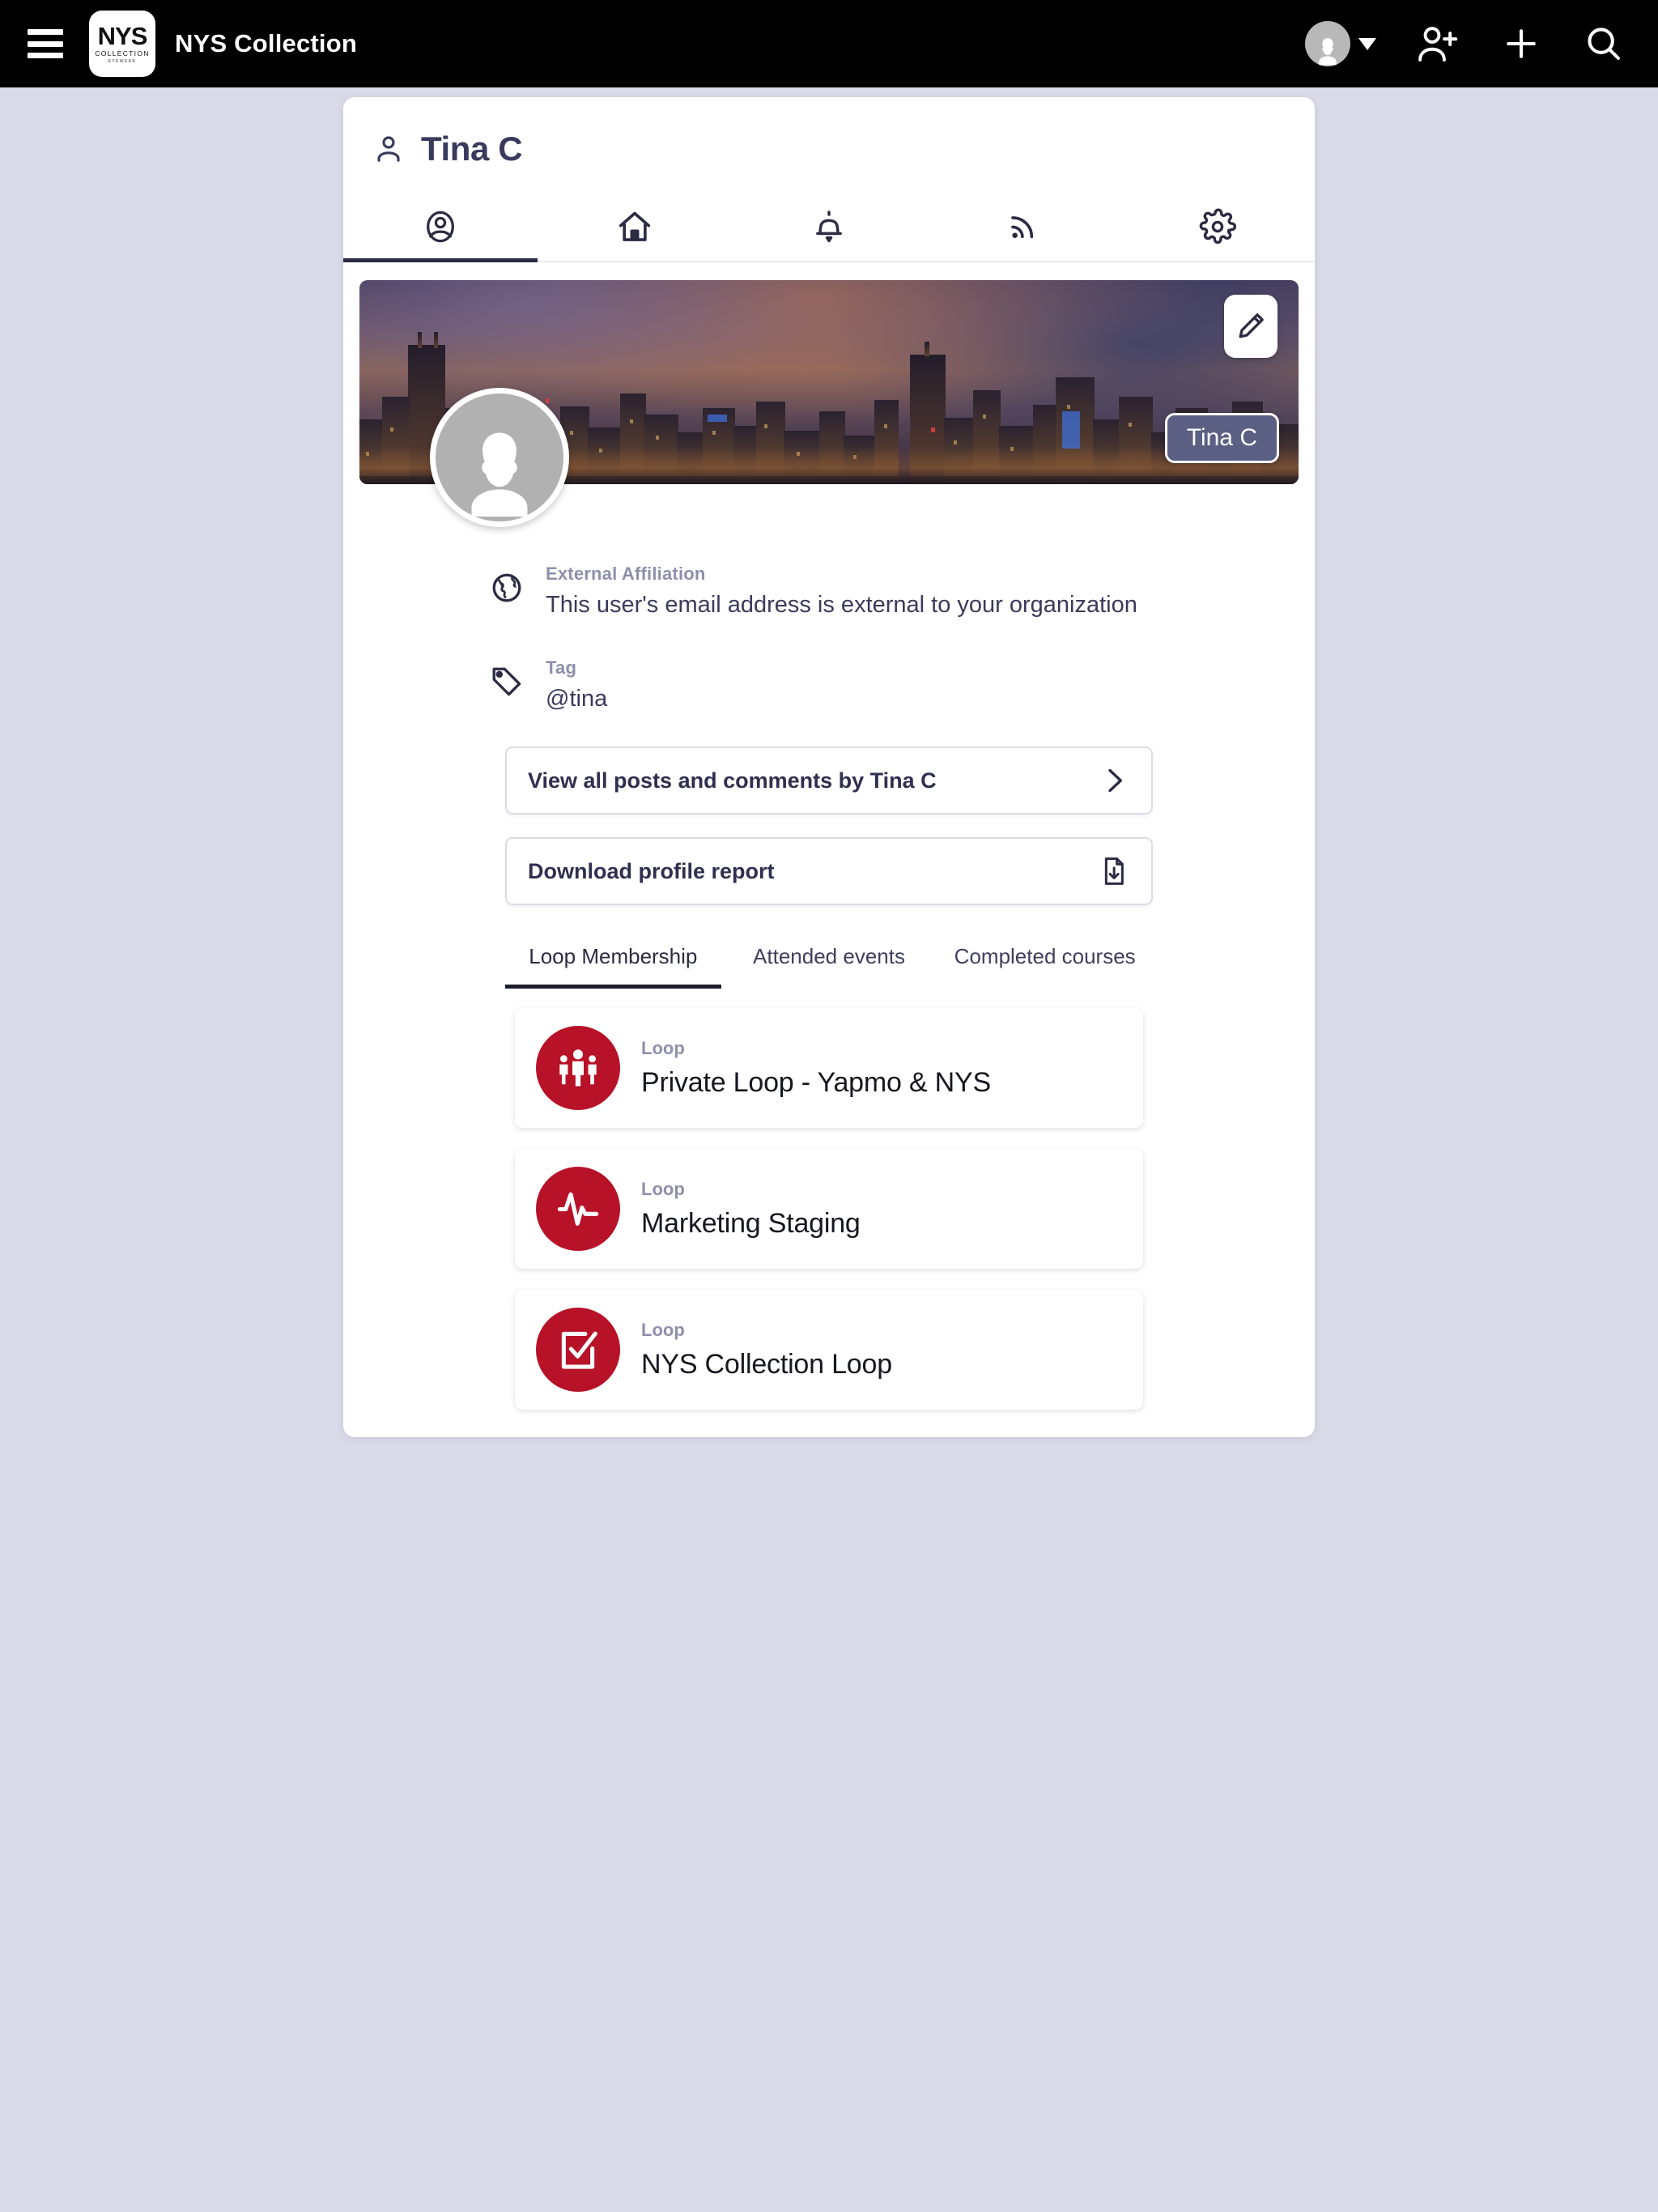 This screenshot has width=1658, height=2212. I want to click on add-user-icon, so click(1438, 44).